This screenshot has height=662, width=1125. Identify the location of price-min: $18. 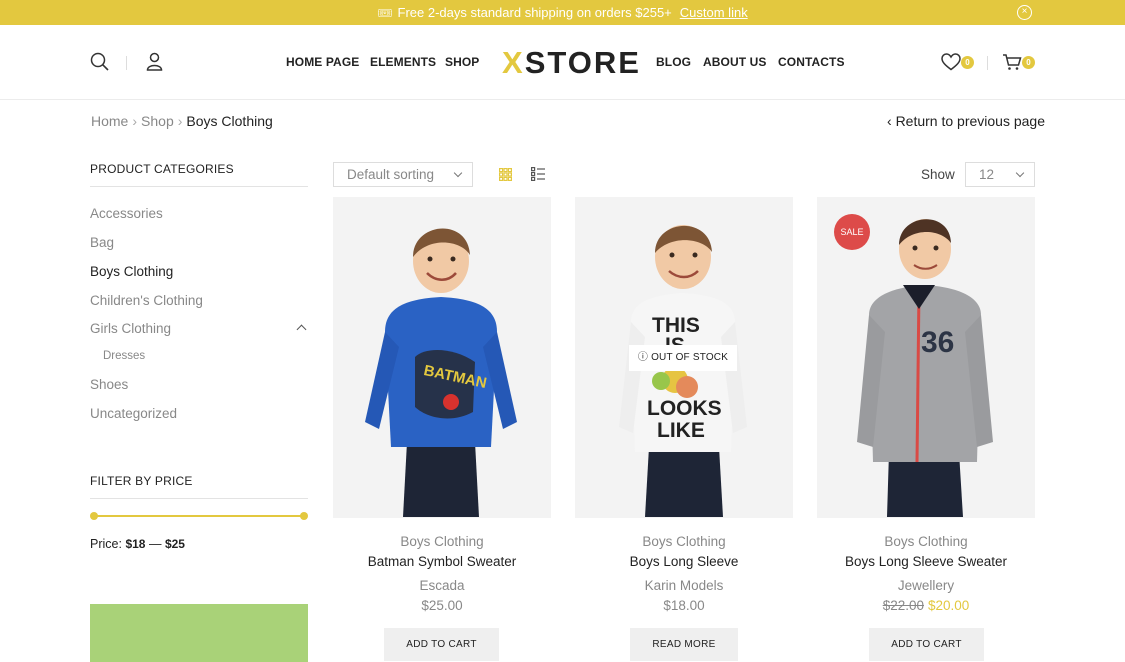
(135, 544).